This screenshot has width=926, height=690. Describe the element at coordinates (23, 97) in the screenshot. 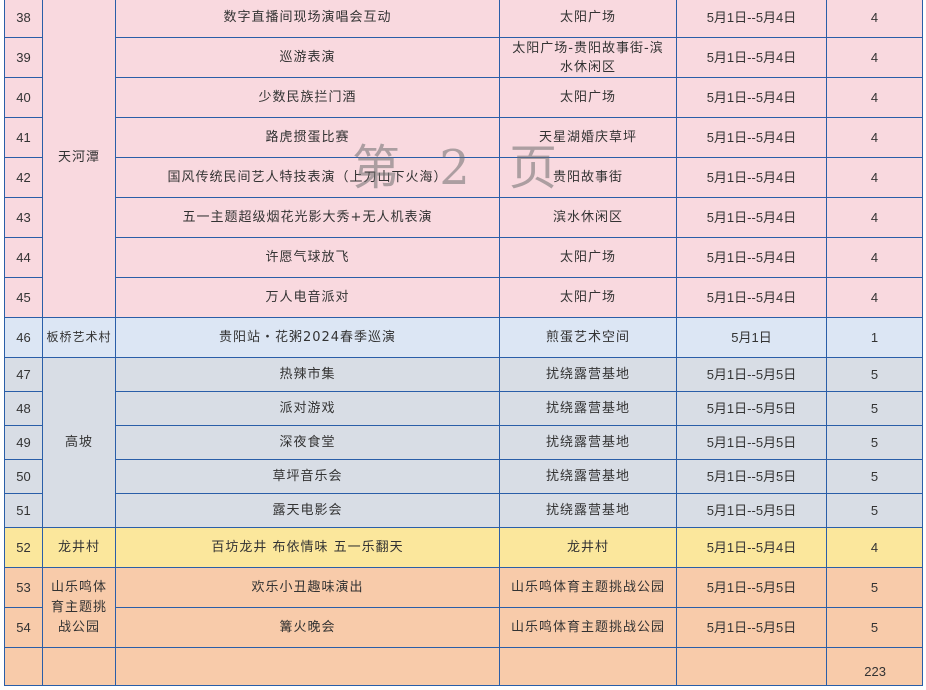

I see `row-number: 40` at that location.